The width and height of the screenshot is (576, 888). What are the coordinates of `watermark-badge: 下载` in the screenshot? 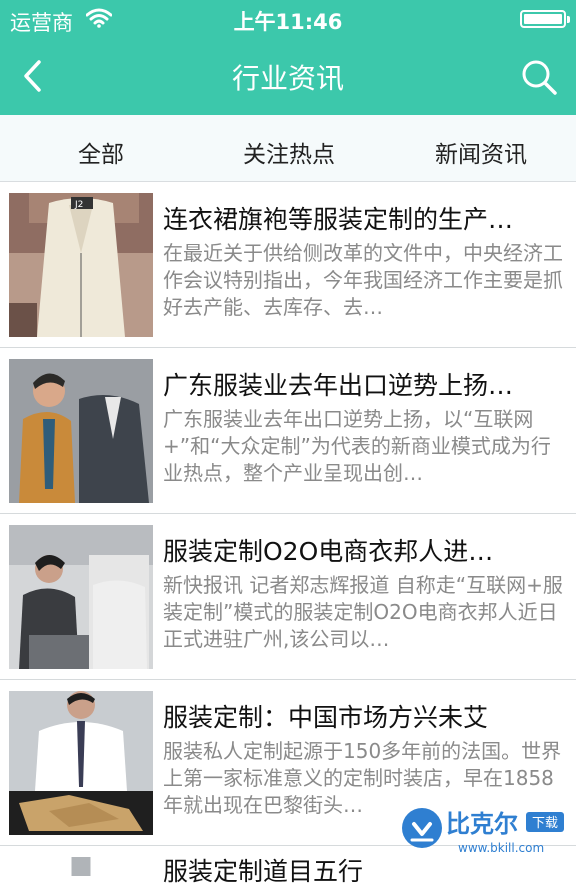 It's located at (545, 823).